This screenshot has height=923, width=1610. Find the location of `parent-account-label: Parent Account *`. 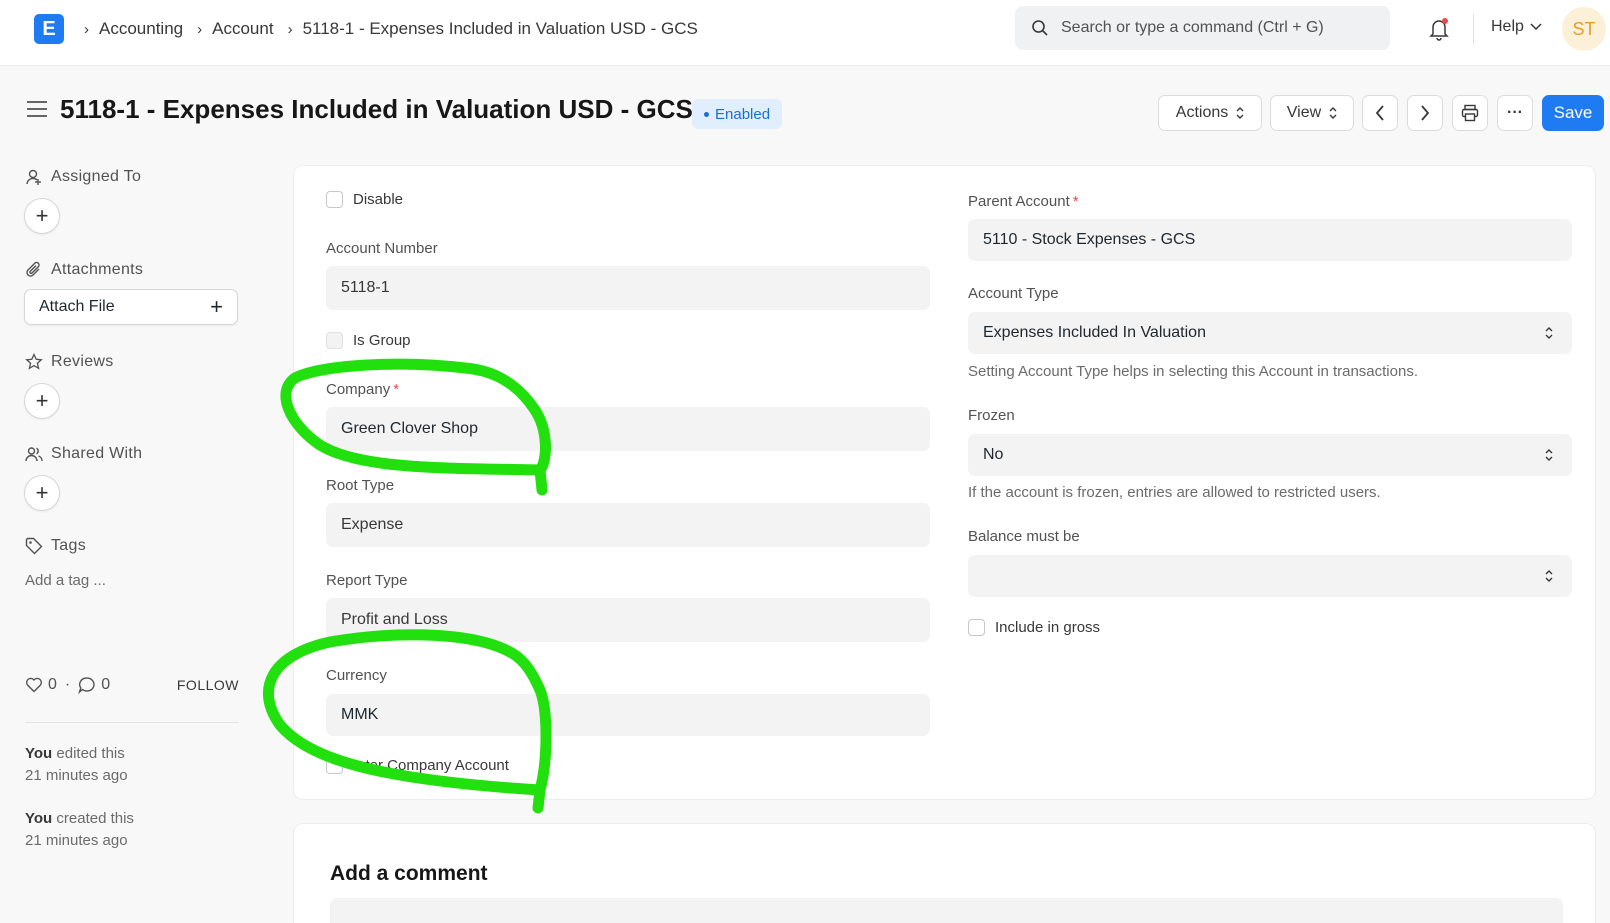

parent-account-label: Parent Account * is located at coordinates (1023, 201).